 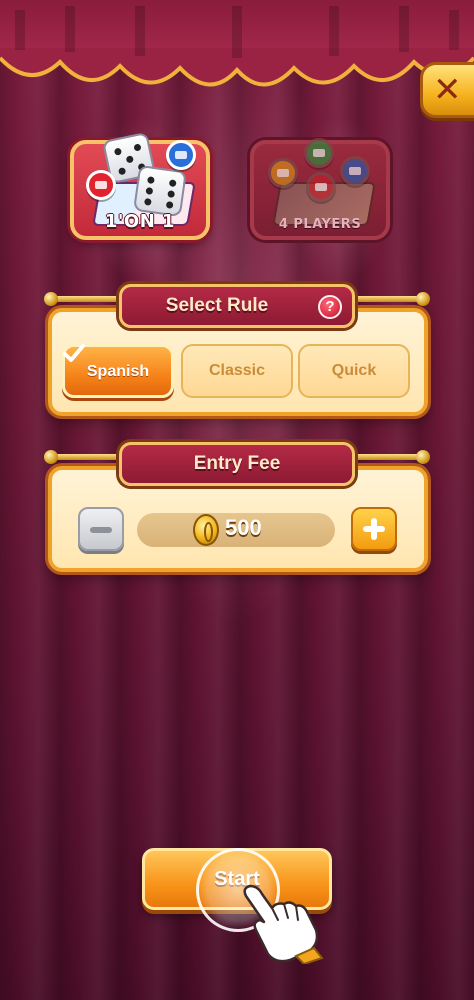 What do you see at coordinates (374, 529) in the screenshot?
I see `fee-increase-button` at bounding box center [374, 529].